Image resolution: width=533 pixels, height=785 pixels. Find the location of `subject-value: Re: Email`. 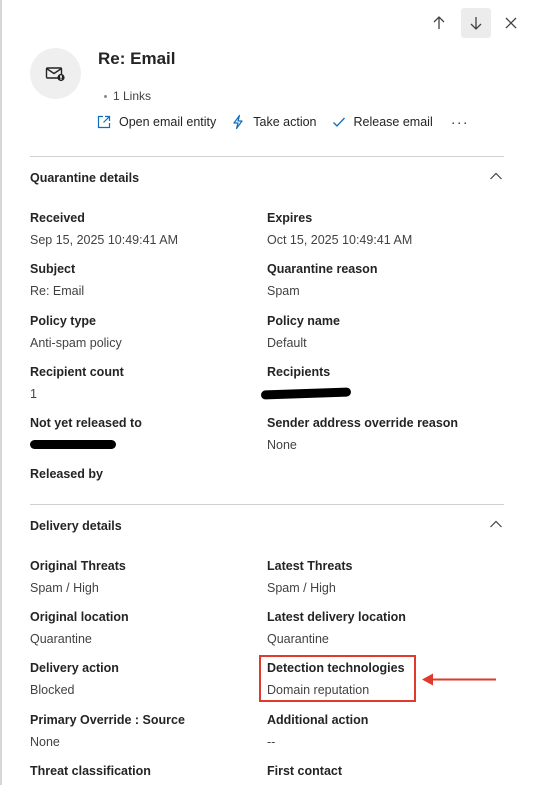

subject-value: Re: Email is located at coordinates (57, 291).